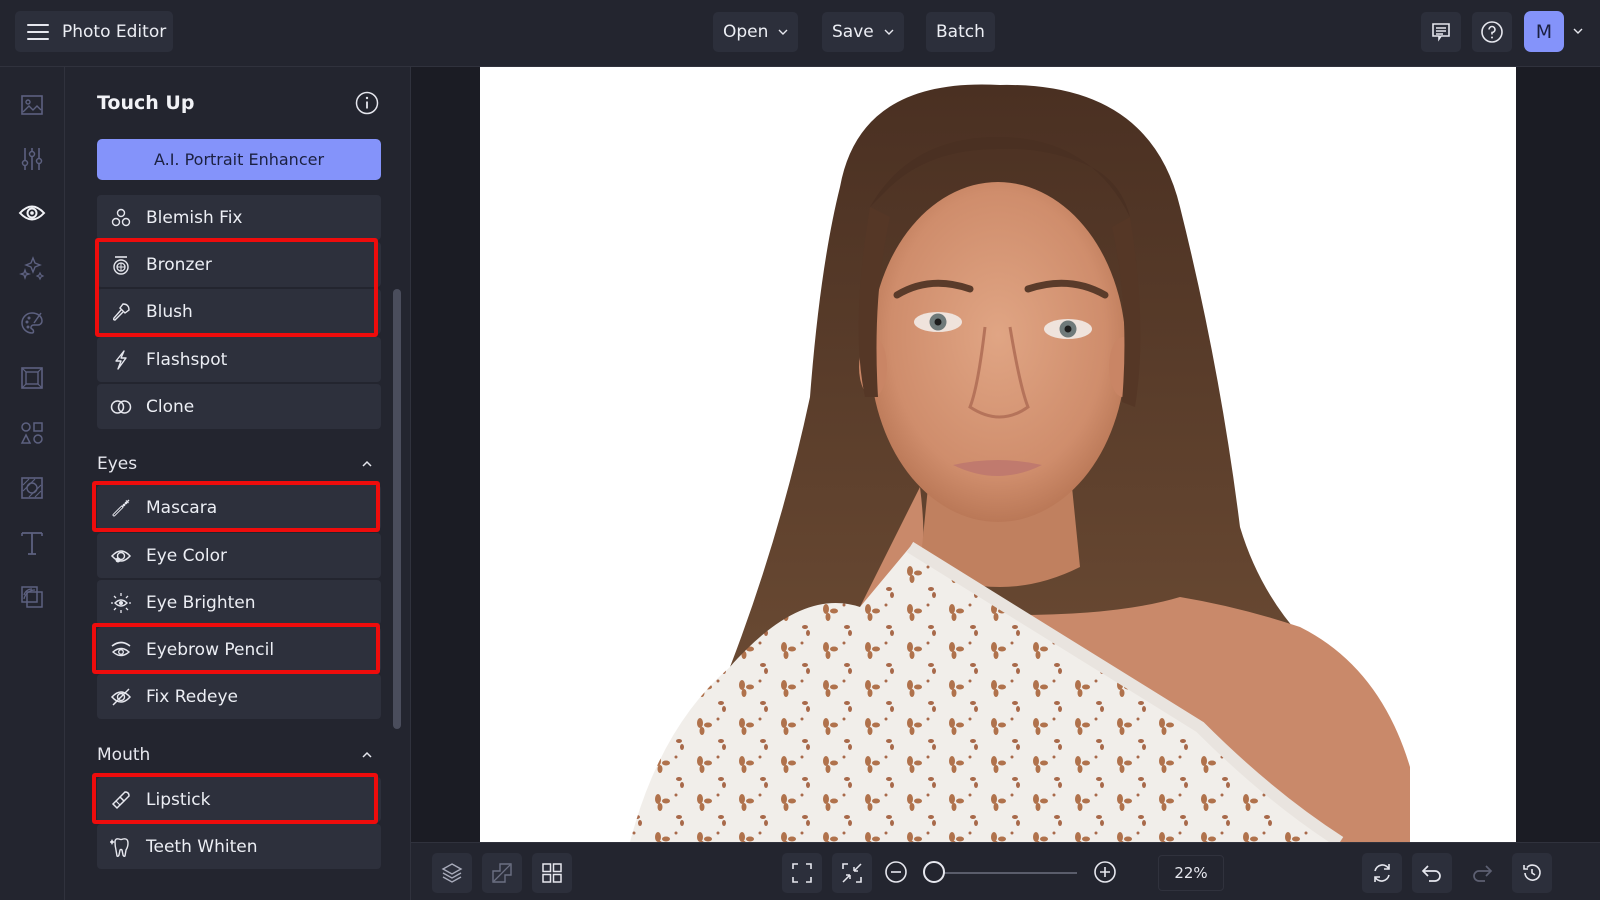 The width and height of the screenshot is (1600, 900). Describe the element at coordinates (121, 312) in the screenshot. I see `blush-brush-icon` at that location.